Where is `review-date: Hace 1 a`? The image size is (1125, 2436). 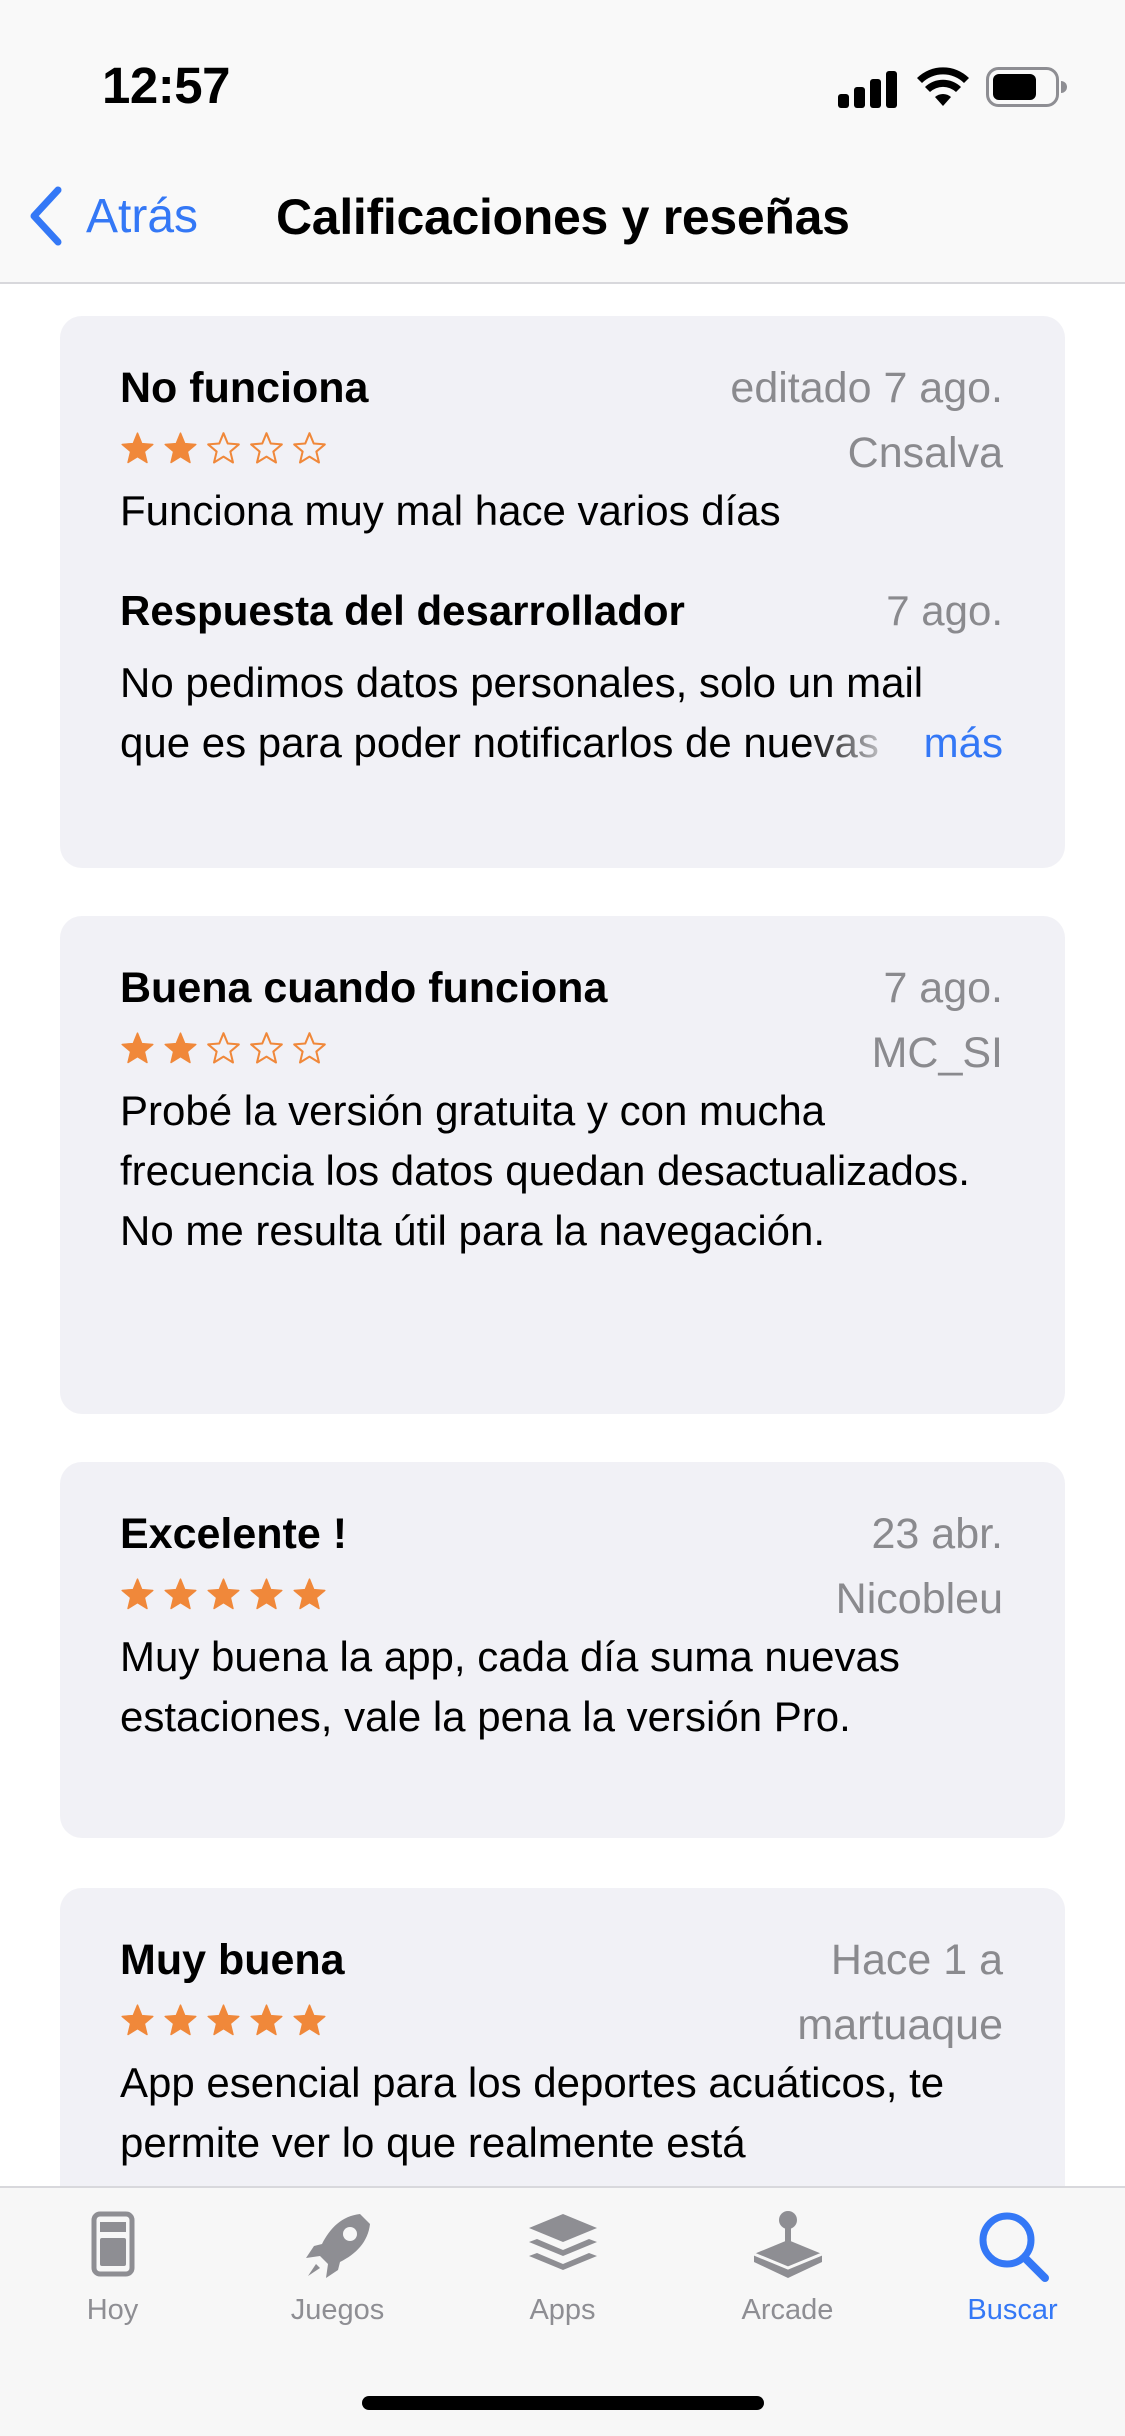 review-date: Hace 1 a is located at coordinates (916, 1960).